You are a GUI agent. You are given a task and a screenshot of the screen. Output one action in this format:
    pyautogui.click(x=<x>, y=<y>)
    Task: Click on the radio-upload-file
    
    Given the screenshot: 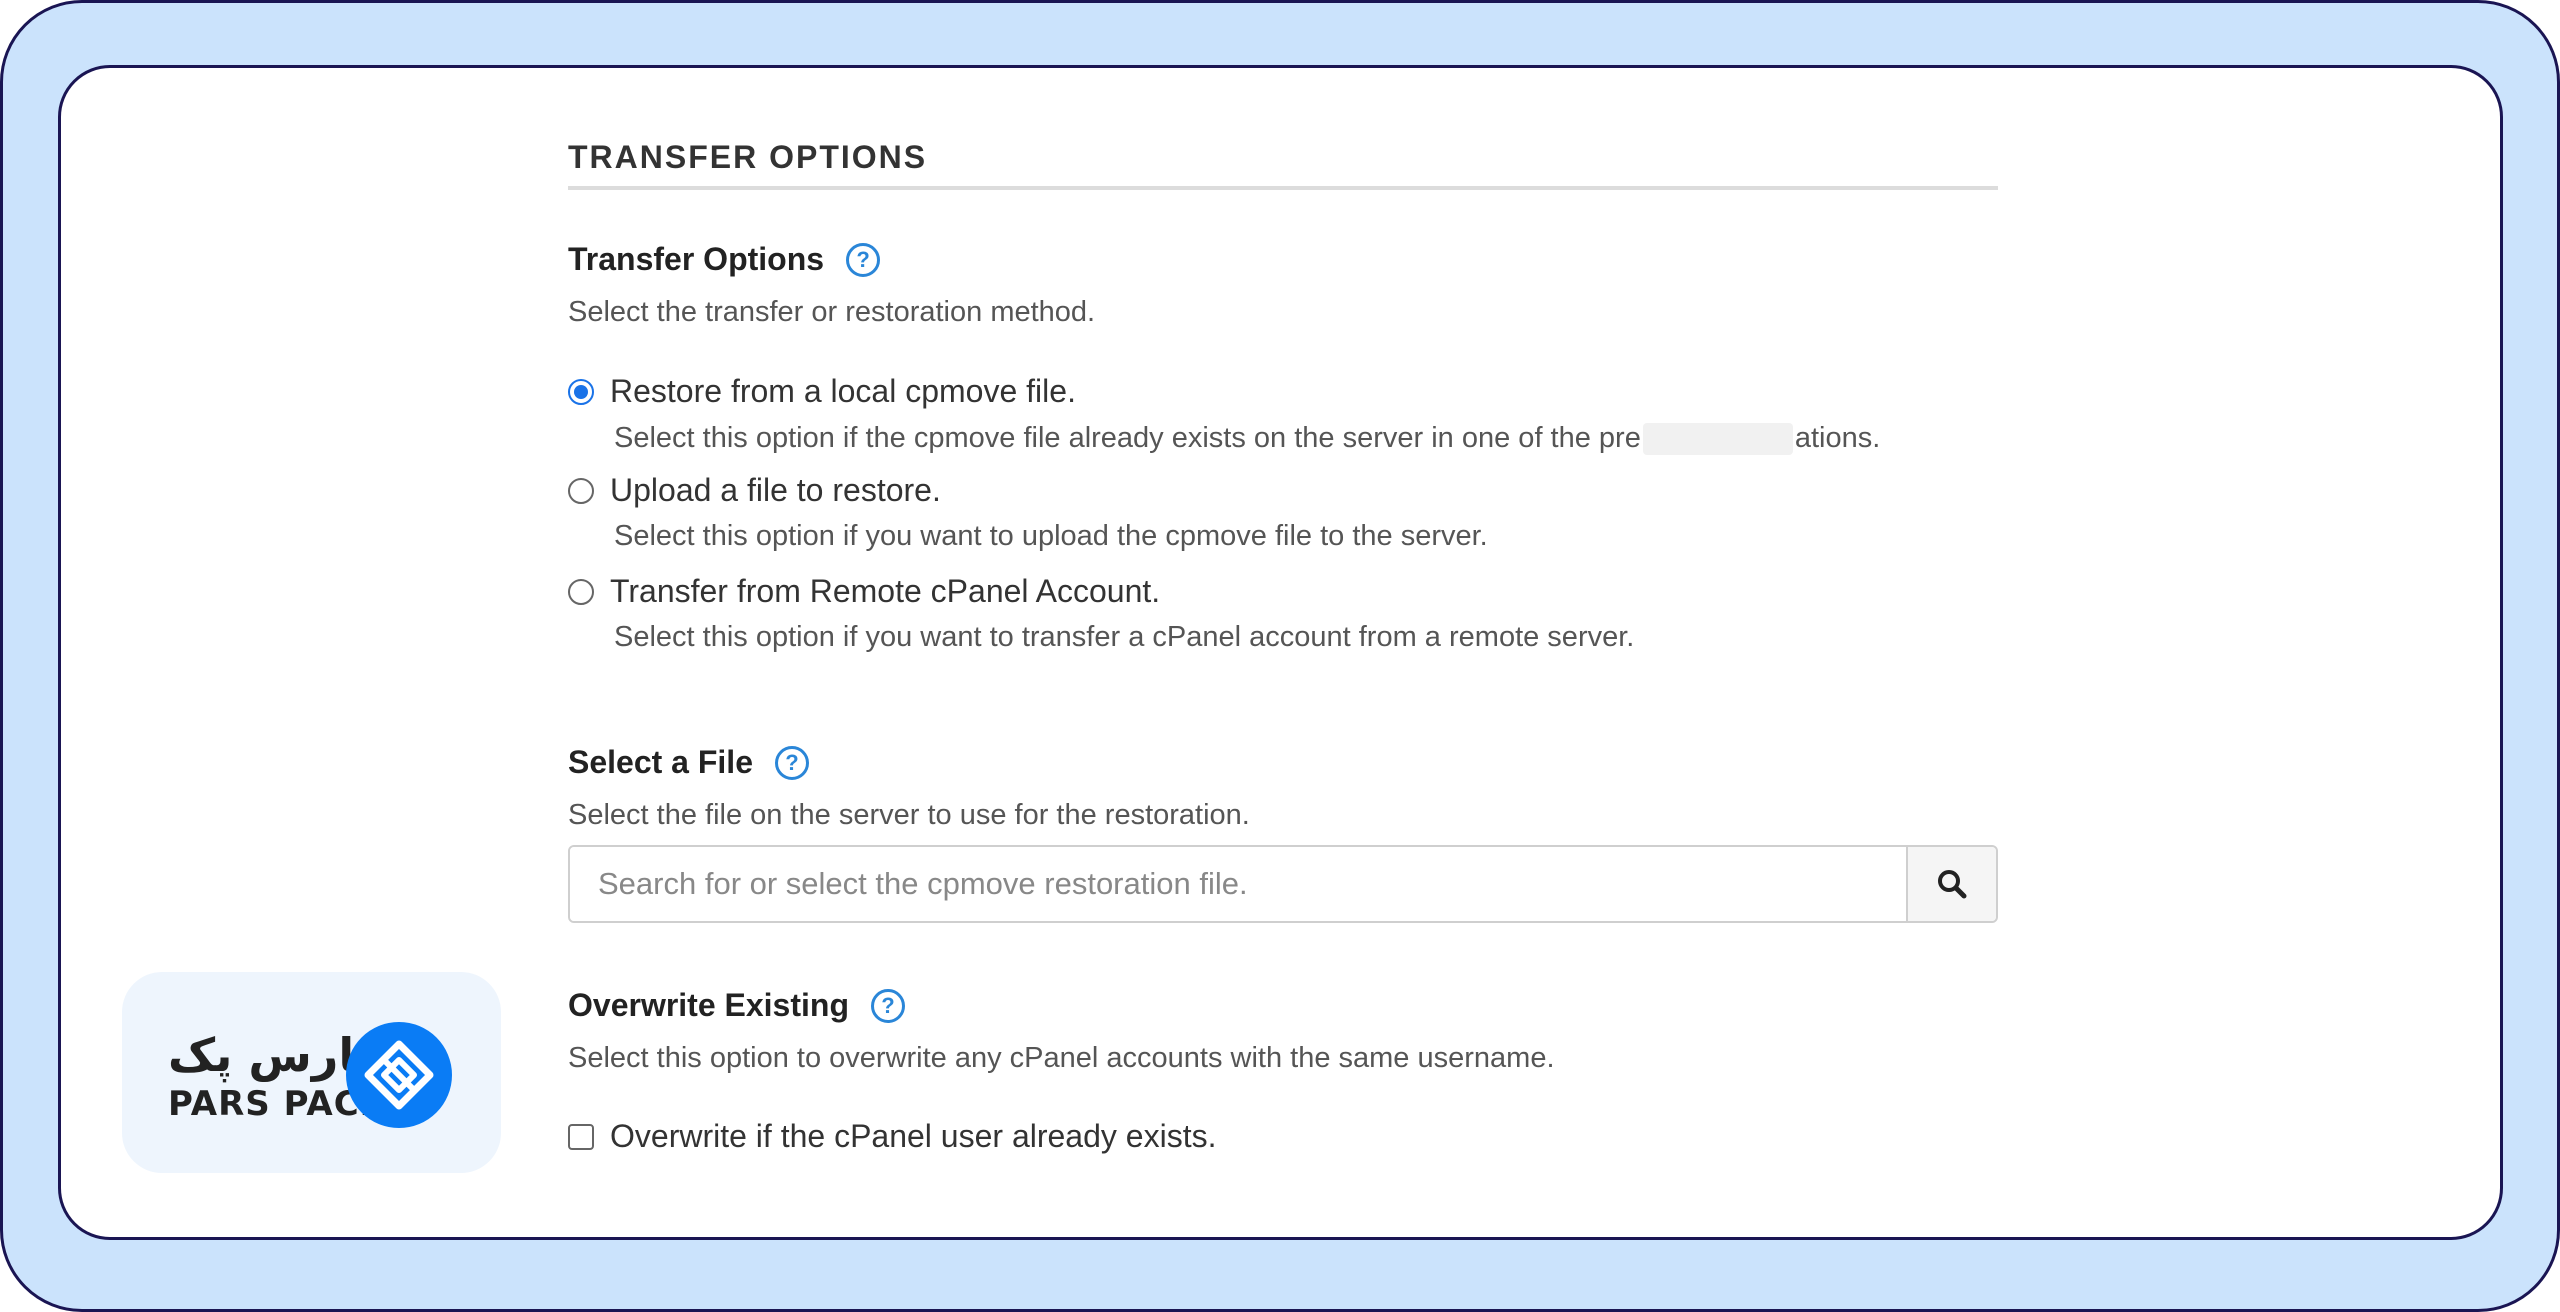 What is the action you would take?
    pyautogui.click(x=581, y=490)
    